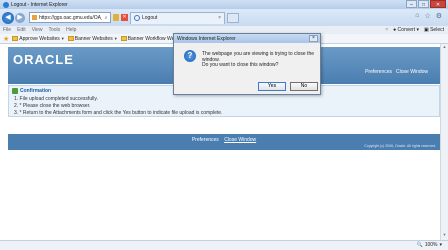 The height and width of the screenshot is (250, 448). Describe the element at coordinates (224, 245) in the screenshot. I see `status-bar: 🔍 100% ▾` at that location.